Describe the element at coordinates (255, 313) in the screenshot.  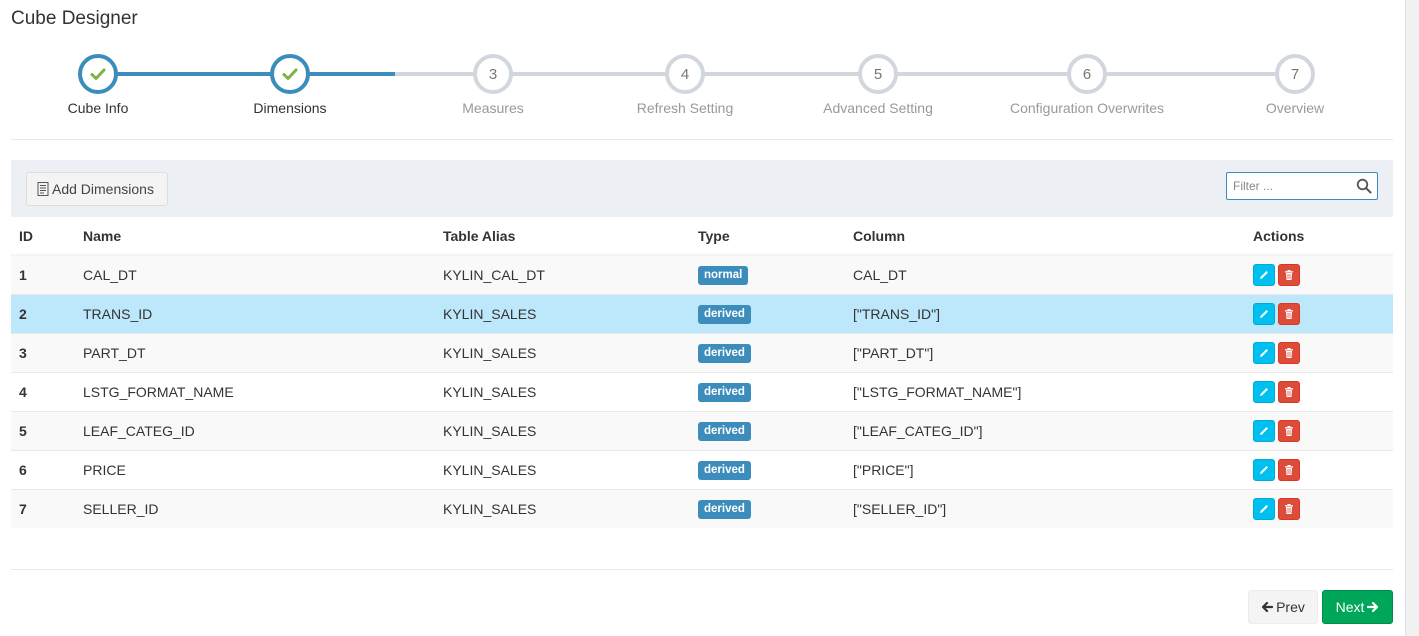
I see `cell-name: TRANS_ID` at that location.